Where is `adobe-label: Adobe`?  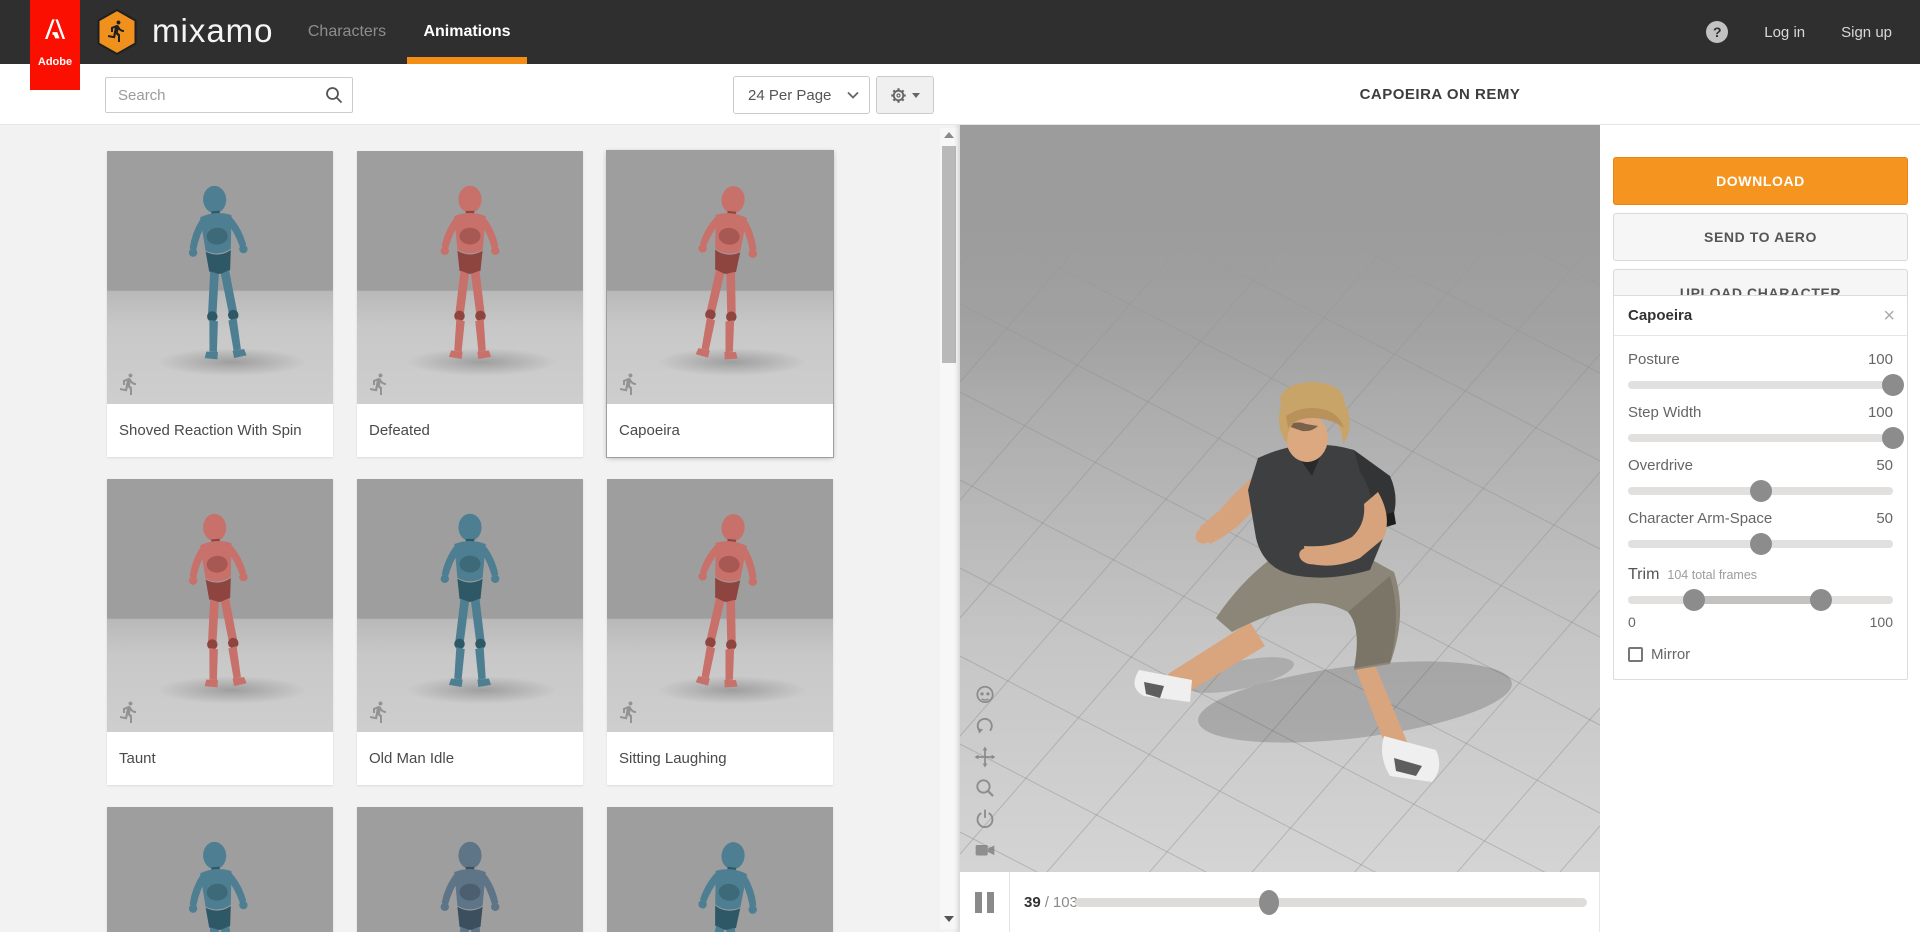 adobe-label: Adobe is located at coordinates (55, 62).